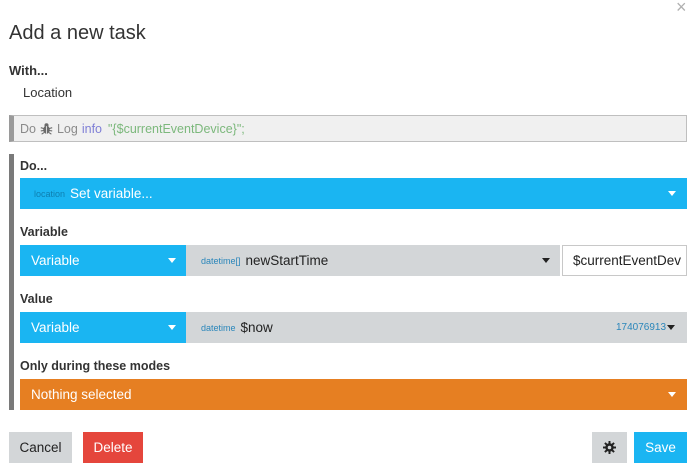 The image size is (690, 470). Describe the element at coordinates (221, 260) in the screenshot. I see `variable-type-tag: datetime[]` at that location.